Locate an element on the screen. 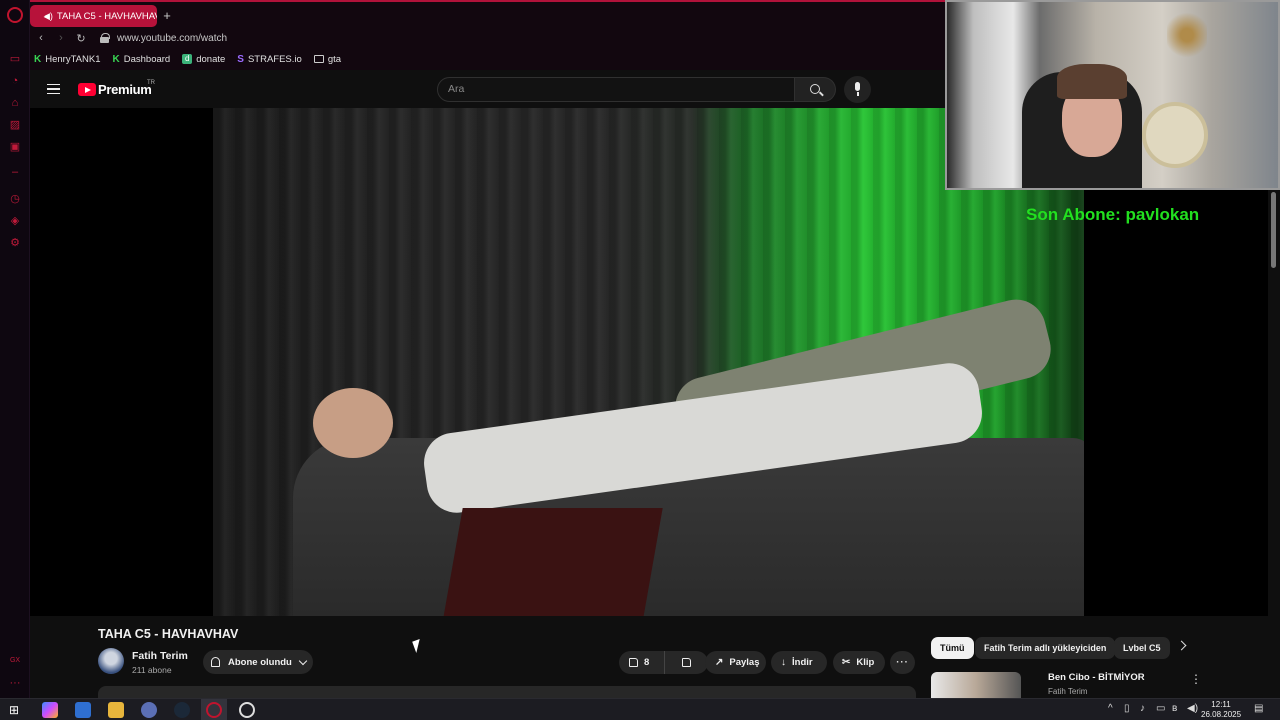  recommendation-title: Ben Cibo - BİTMİYOR is located at coordinates (1096, 677).